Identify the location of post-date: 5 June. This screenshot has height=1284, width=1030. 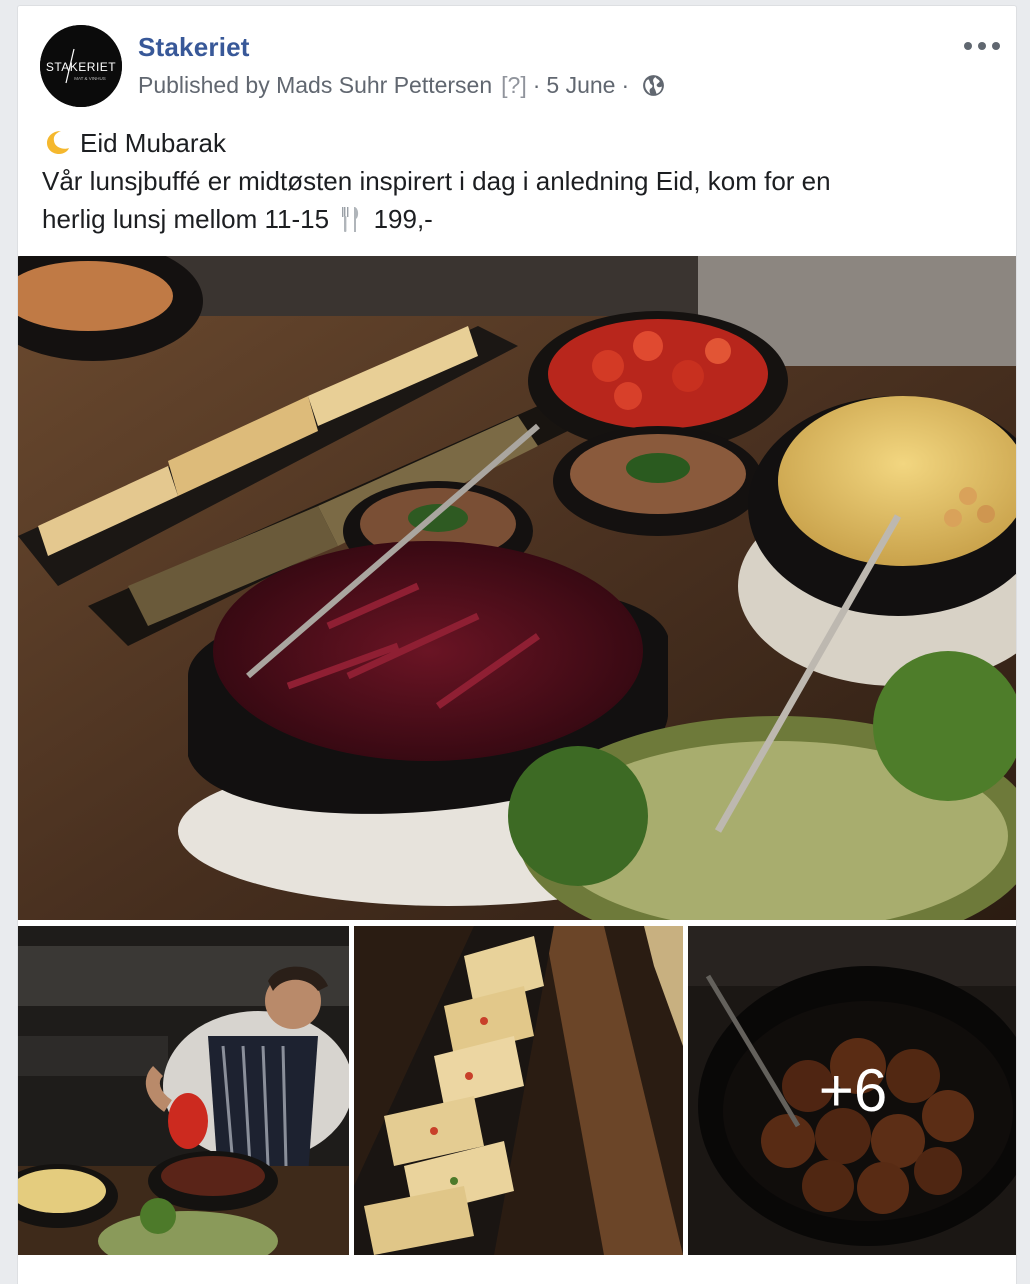
(580, 85).